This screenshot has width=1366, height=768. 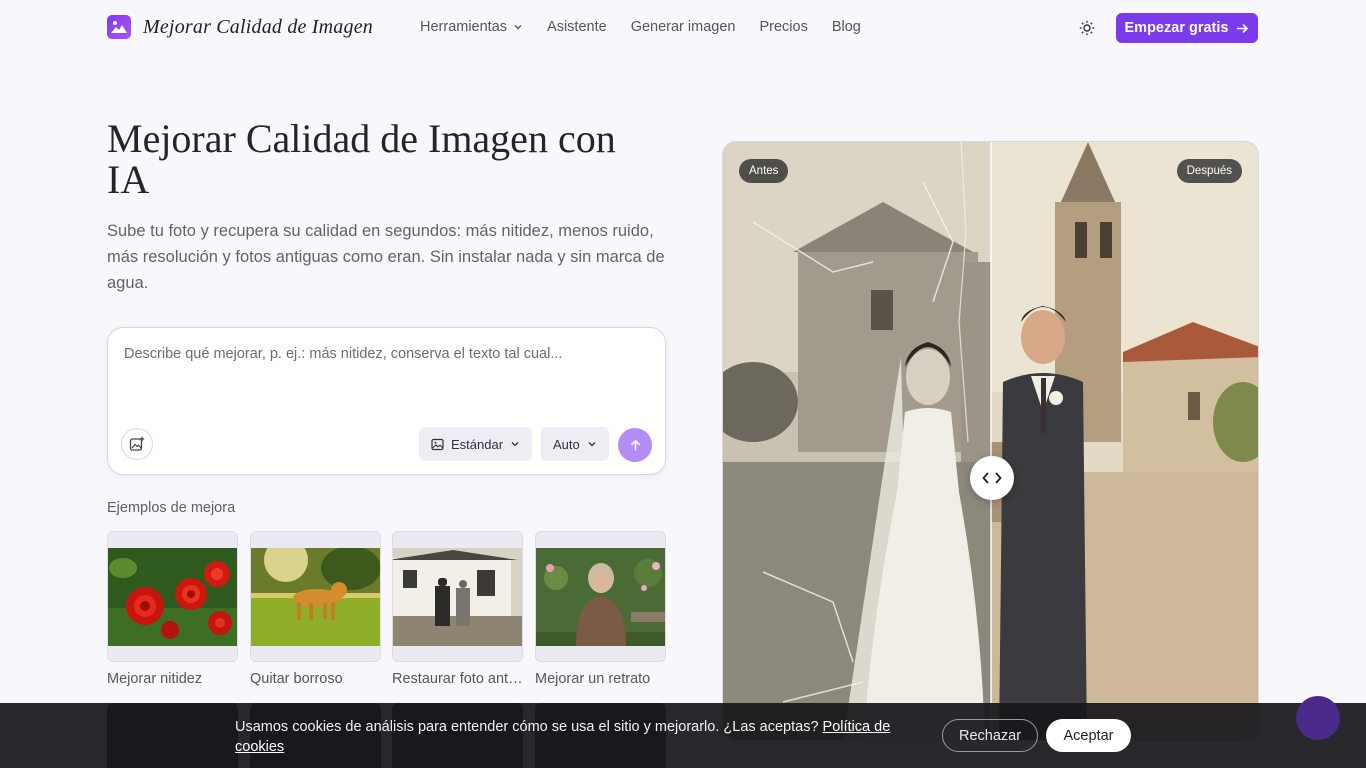 What do you see at coordinates (577, 27) in the screenshot?
I see `nav-item-asistente: Asistente` at bounding box center [577, 27].